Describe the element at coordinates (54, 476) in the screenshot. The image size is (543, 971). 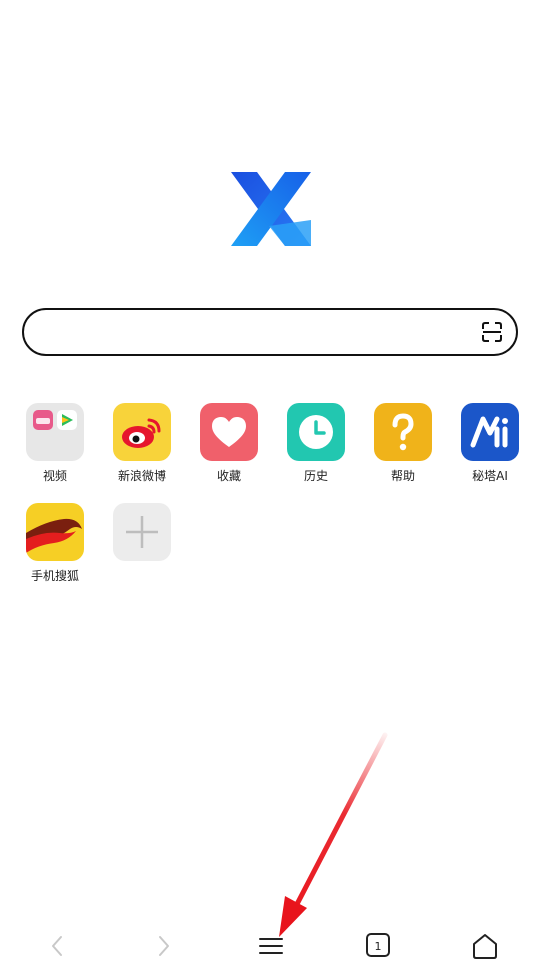
I see `shortcut-label: 视频` at that location.